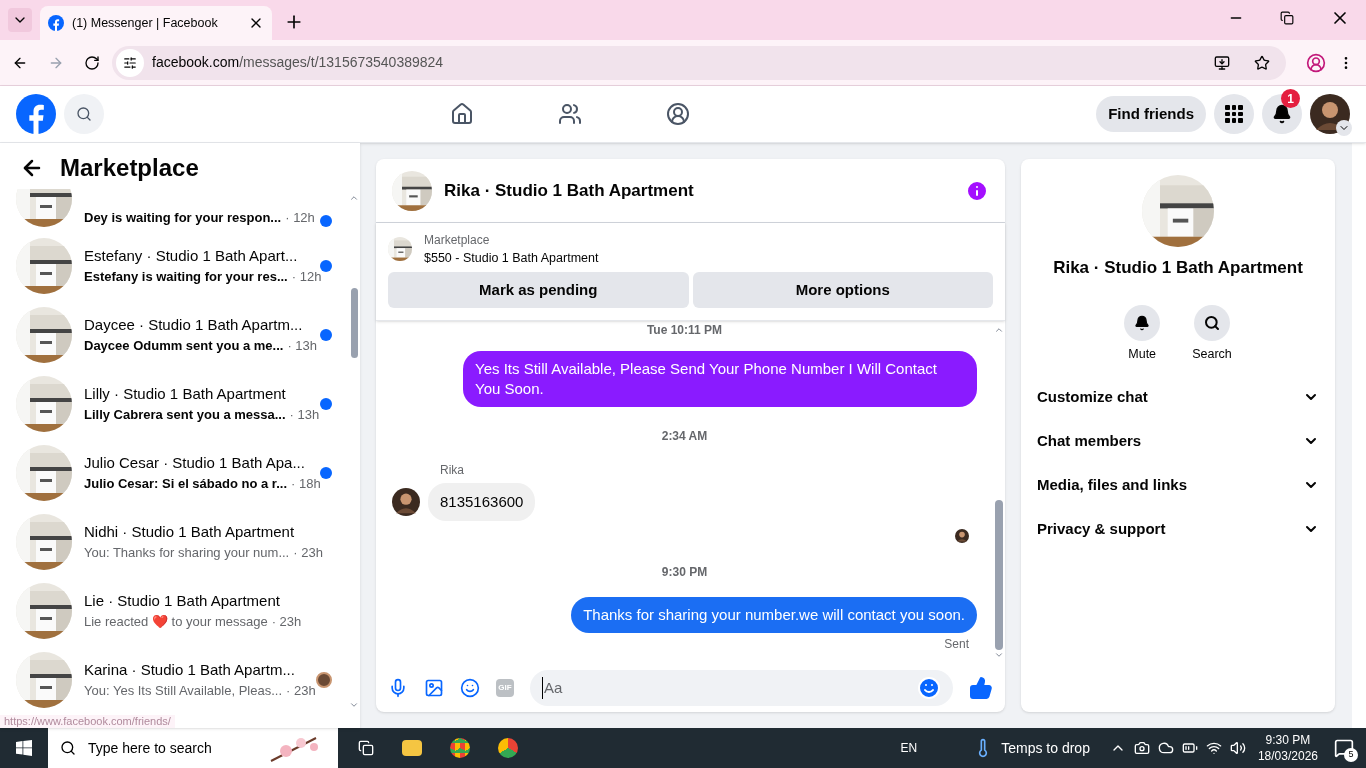 The width and height of the screenshot is (1366, 768). What do you see at coordinates (1290, 98) in the screenshot?
I see `notification-badge: 1` at bounding box center [1290, 98].